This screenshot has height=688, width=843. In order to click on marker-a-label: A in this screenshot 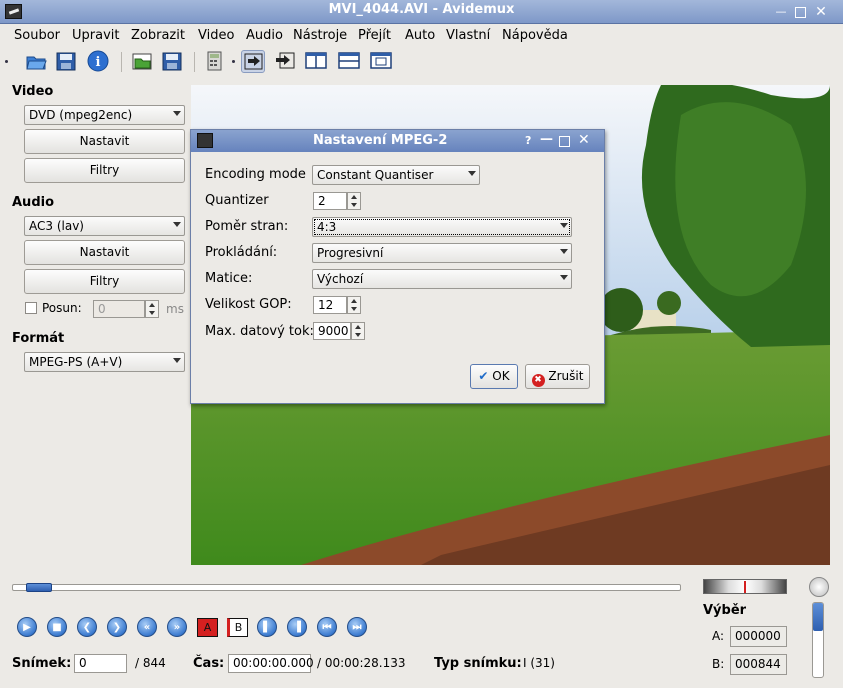, I will do `click(207, 627)`.